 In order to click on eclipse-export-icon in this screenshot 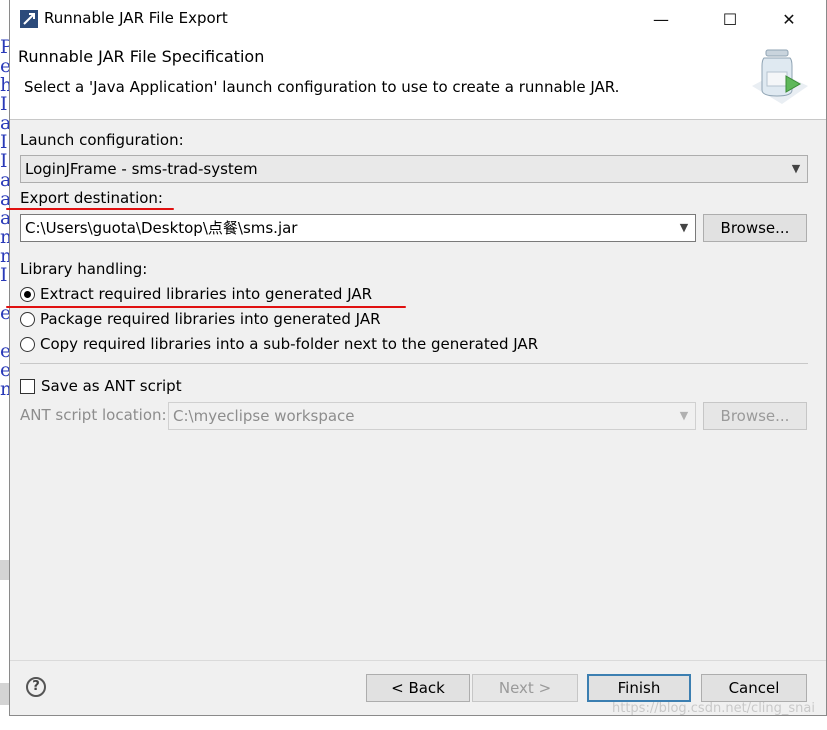, I will do `click(29, 19)`.